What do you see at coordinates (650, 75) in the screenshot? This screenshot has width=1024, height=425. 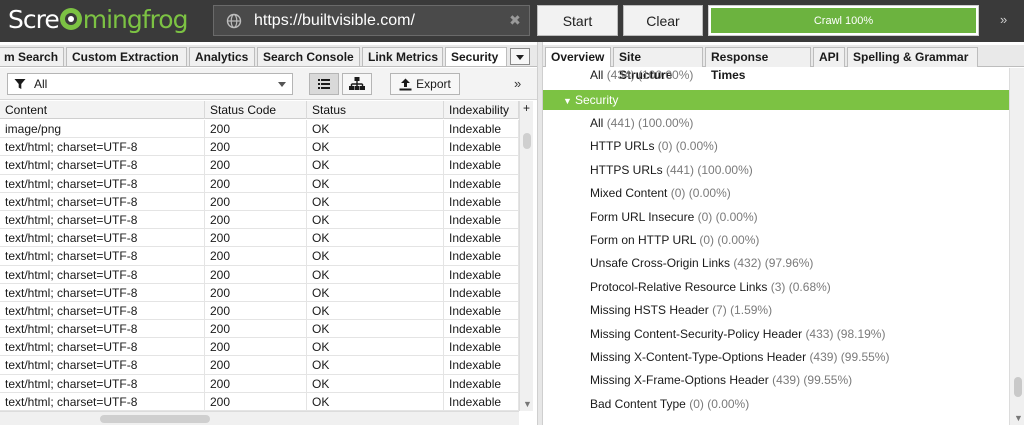 I see `overview-item-count: (434) (100.00%)` at bounding box center [650, 75].